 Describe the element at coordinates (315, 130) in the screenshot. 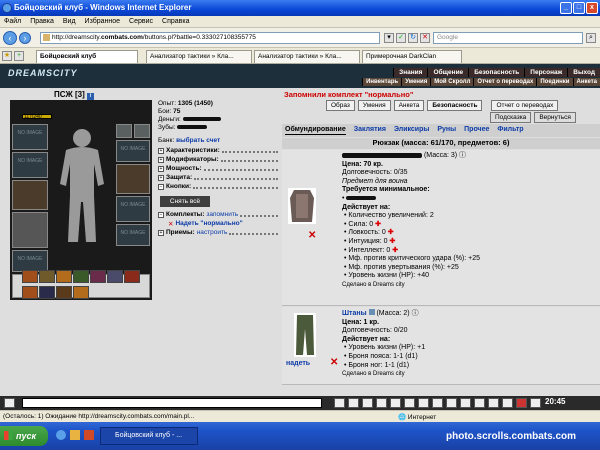

I see `tab-equipment: Обмундирование` at that location.